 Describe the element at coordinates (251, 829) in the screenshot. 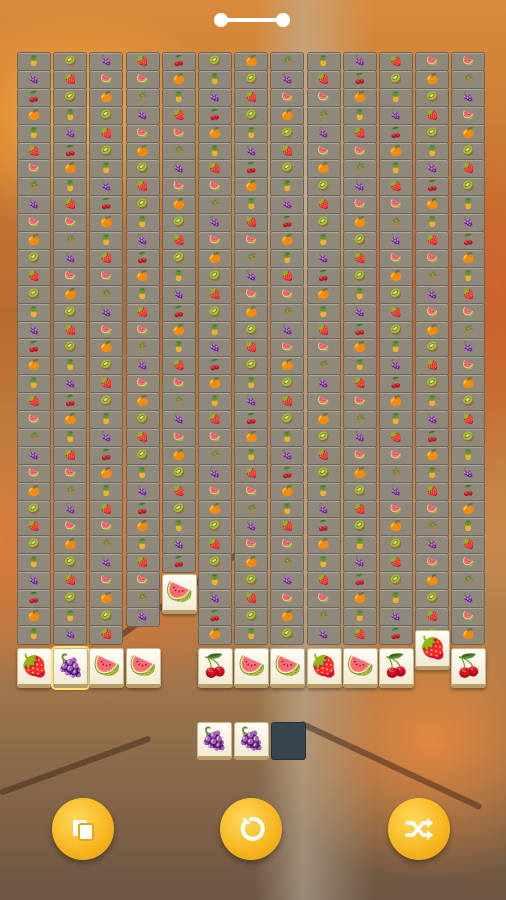

I see `rotate-button` at that location.